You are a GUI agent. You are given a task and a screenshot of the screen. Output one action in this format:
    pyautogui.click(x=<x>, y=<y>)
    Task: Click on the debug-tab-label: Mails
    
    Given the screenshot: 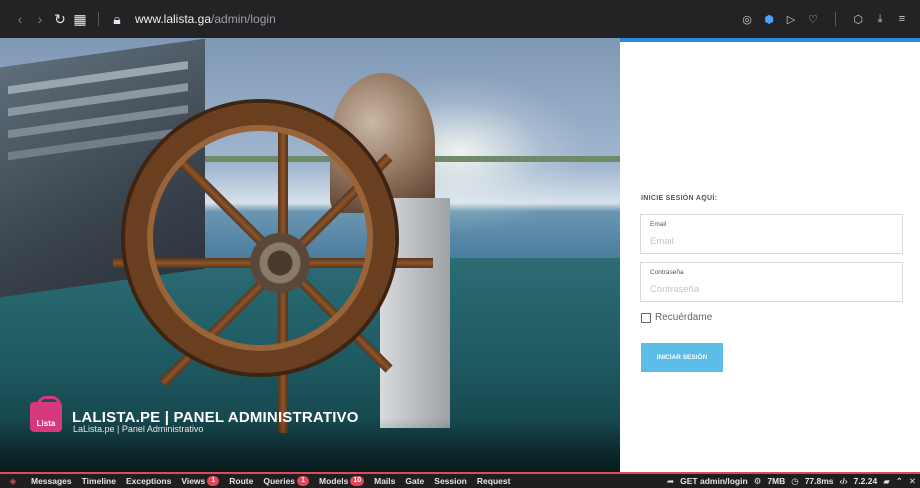 What is the action you would take?
    pyautogui.click(x=385, y=481)
    